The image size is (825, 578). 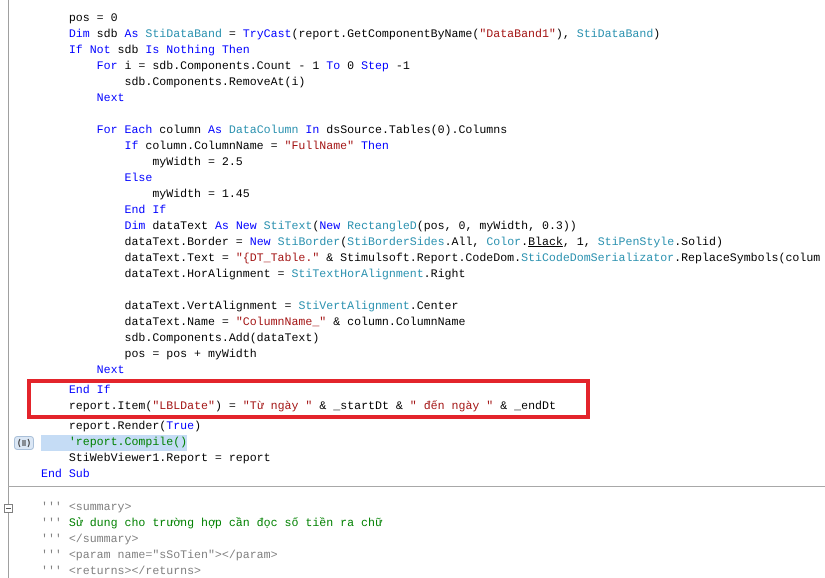 I want to click on code-line: ''' <returns></returns>, so click(x=121, y=571).